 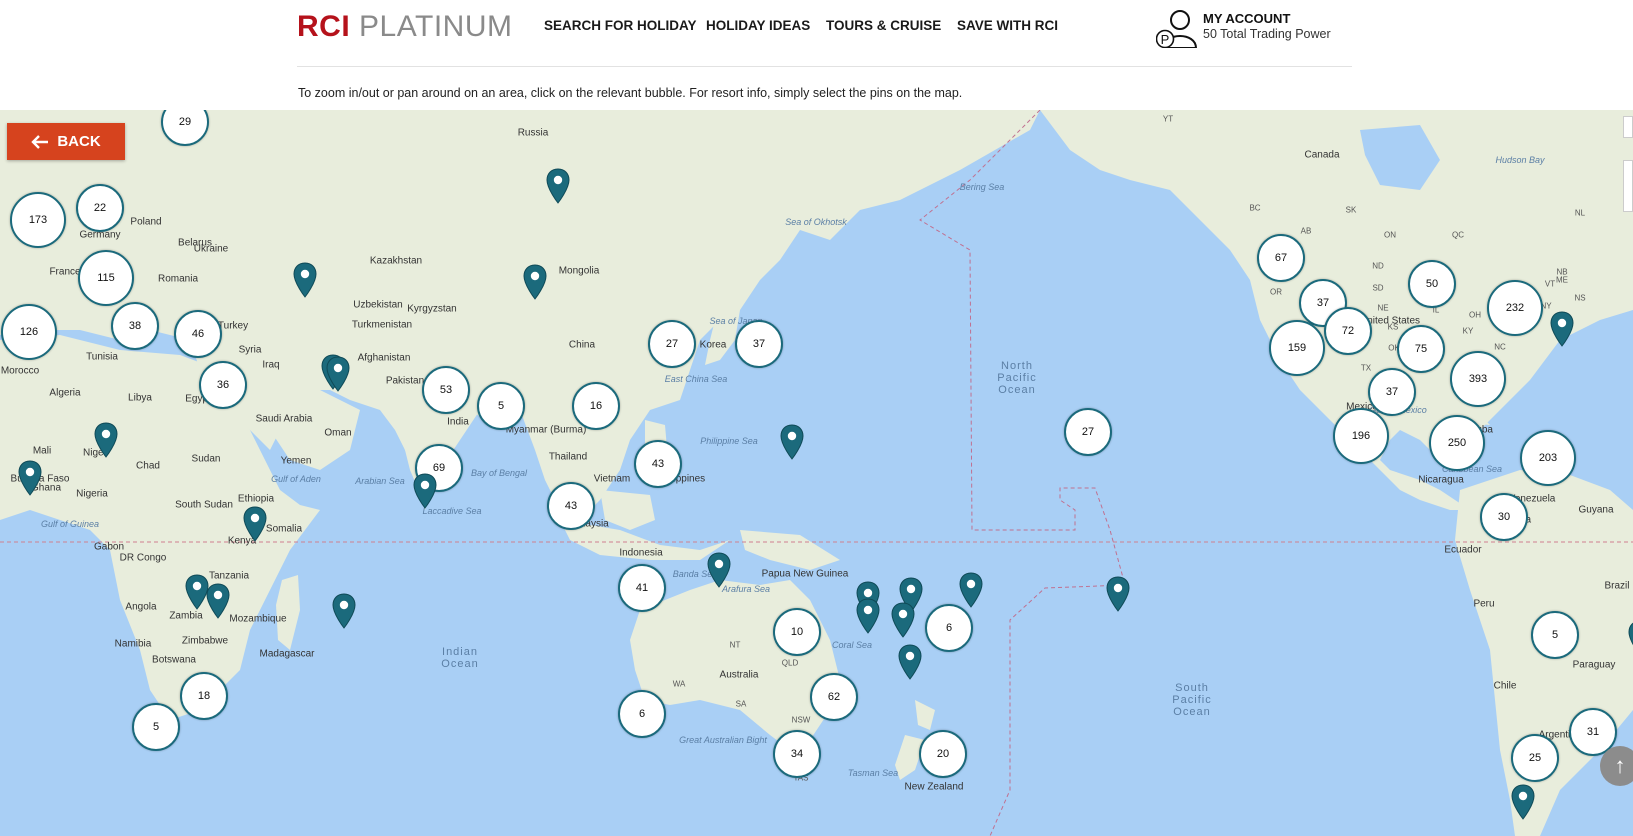 I want to click on ocean-label: South Pacific Ocean, so click(x=1192, y=700).